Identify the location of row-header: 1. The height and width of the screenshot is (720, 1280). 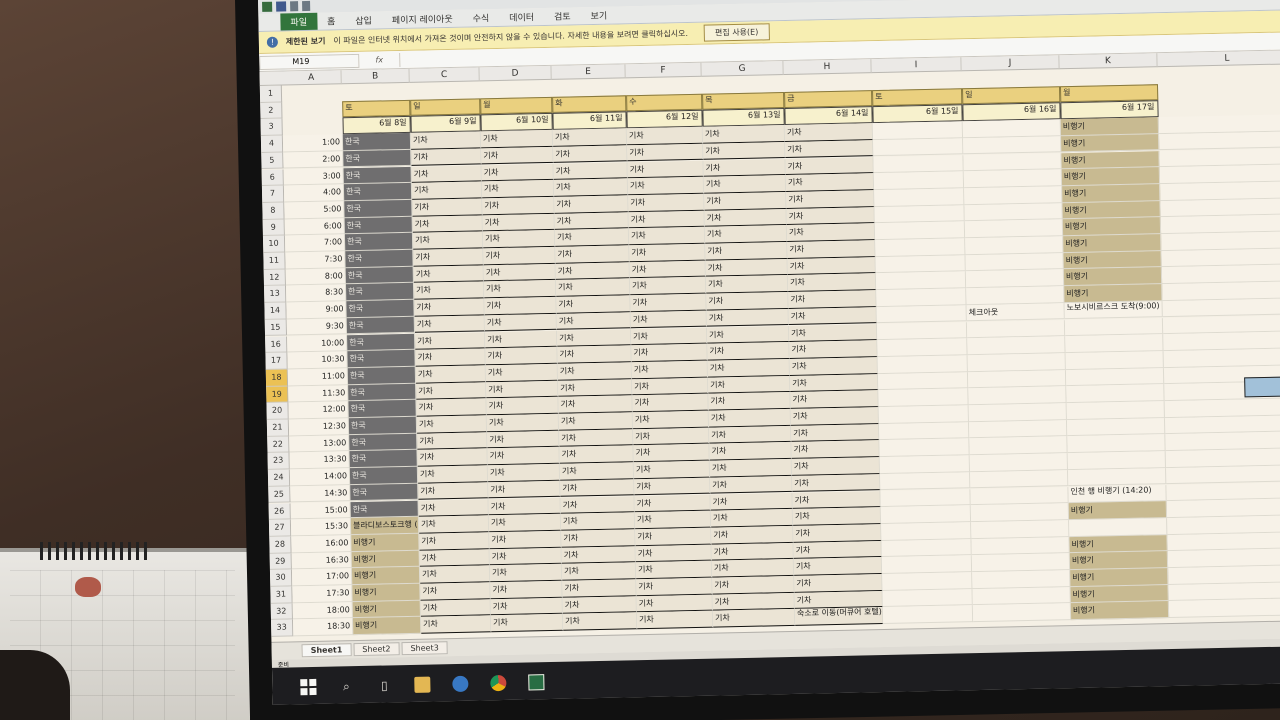
(271, 94).